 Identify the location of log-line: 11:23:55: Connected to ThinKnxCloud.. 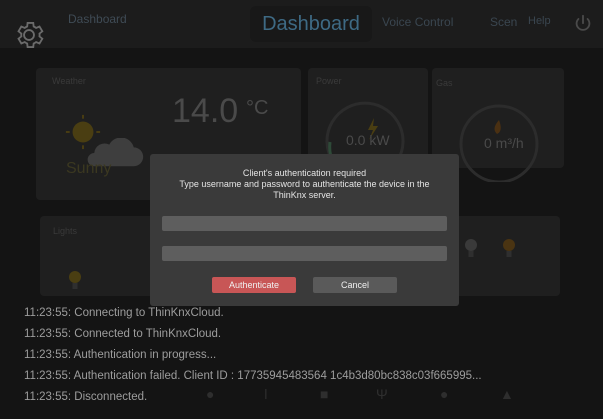
(123, 334).